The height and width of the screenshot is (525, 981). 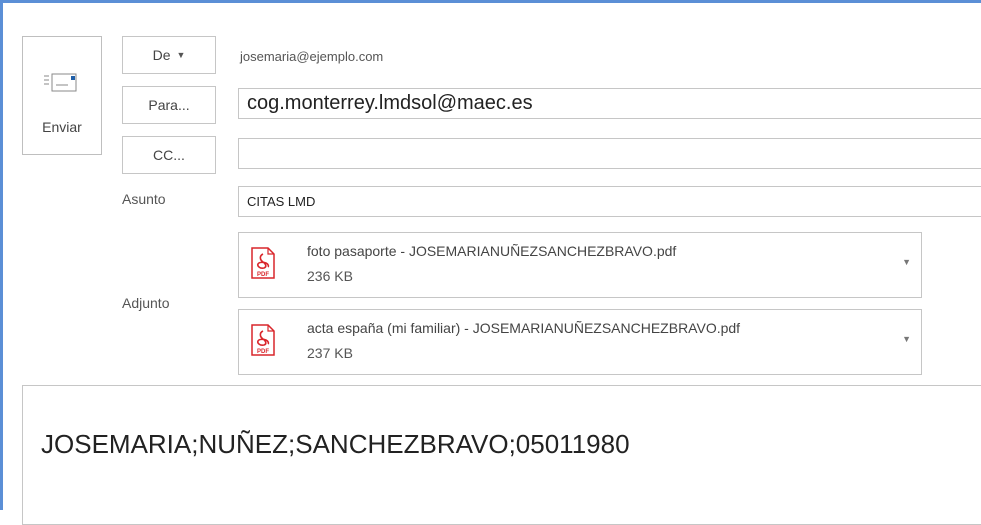 What do you see at coordinates (609, 103) in the screenshot?
I see `to-field: cog.monterrey.lmdsol@maec.es` at bounding box center [609, 103].